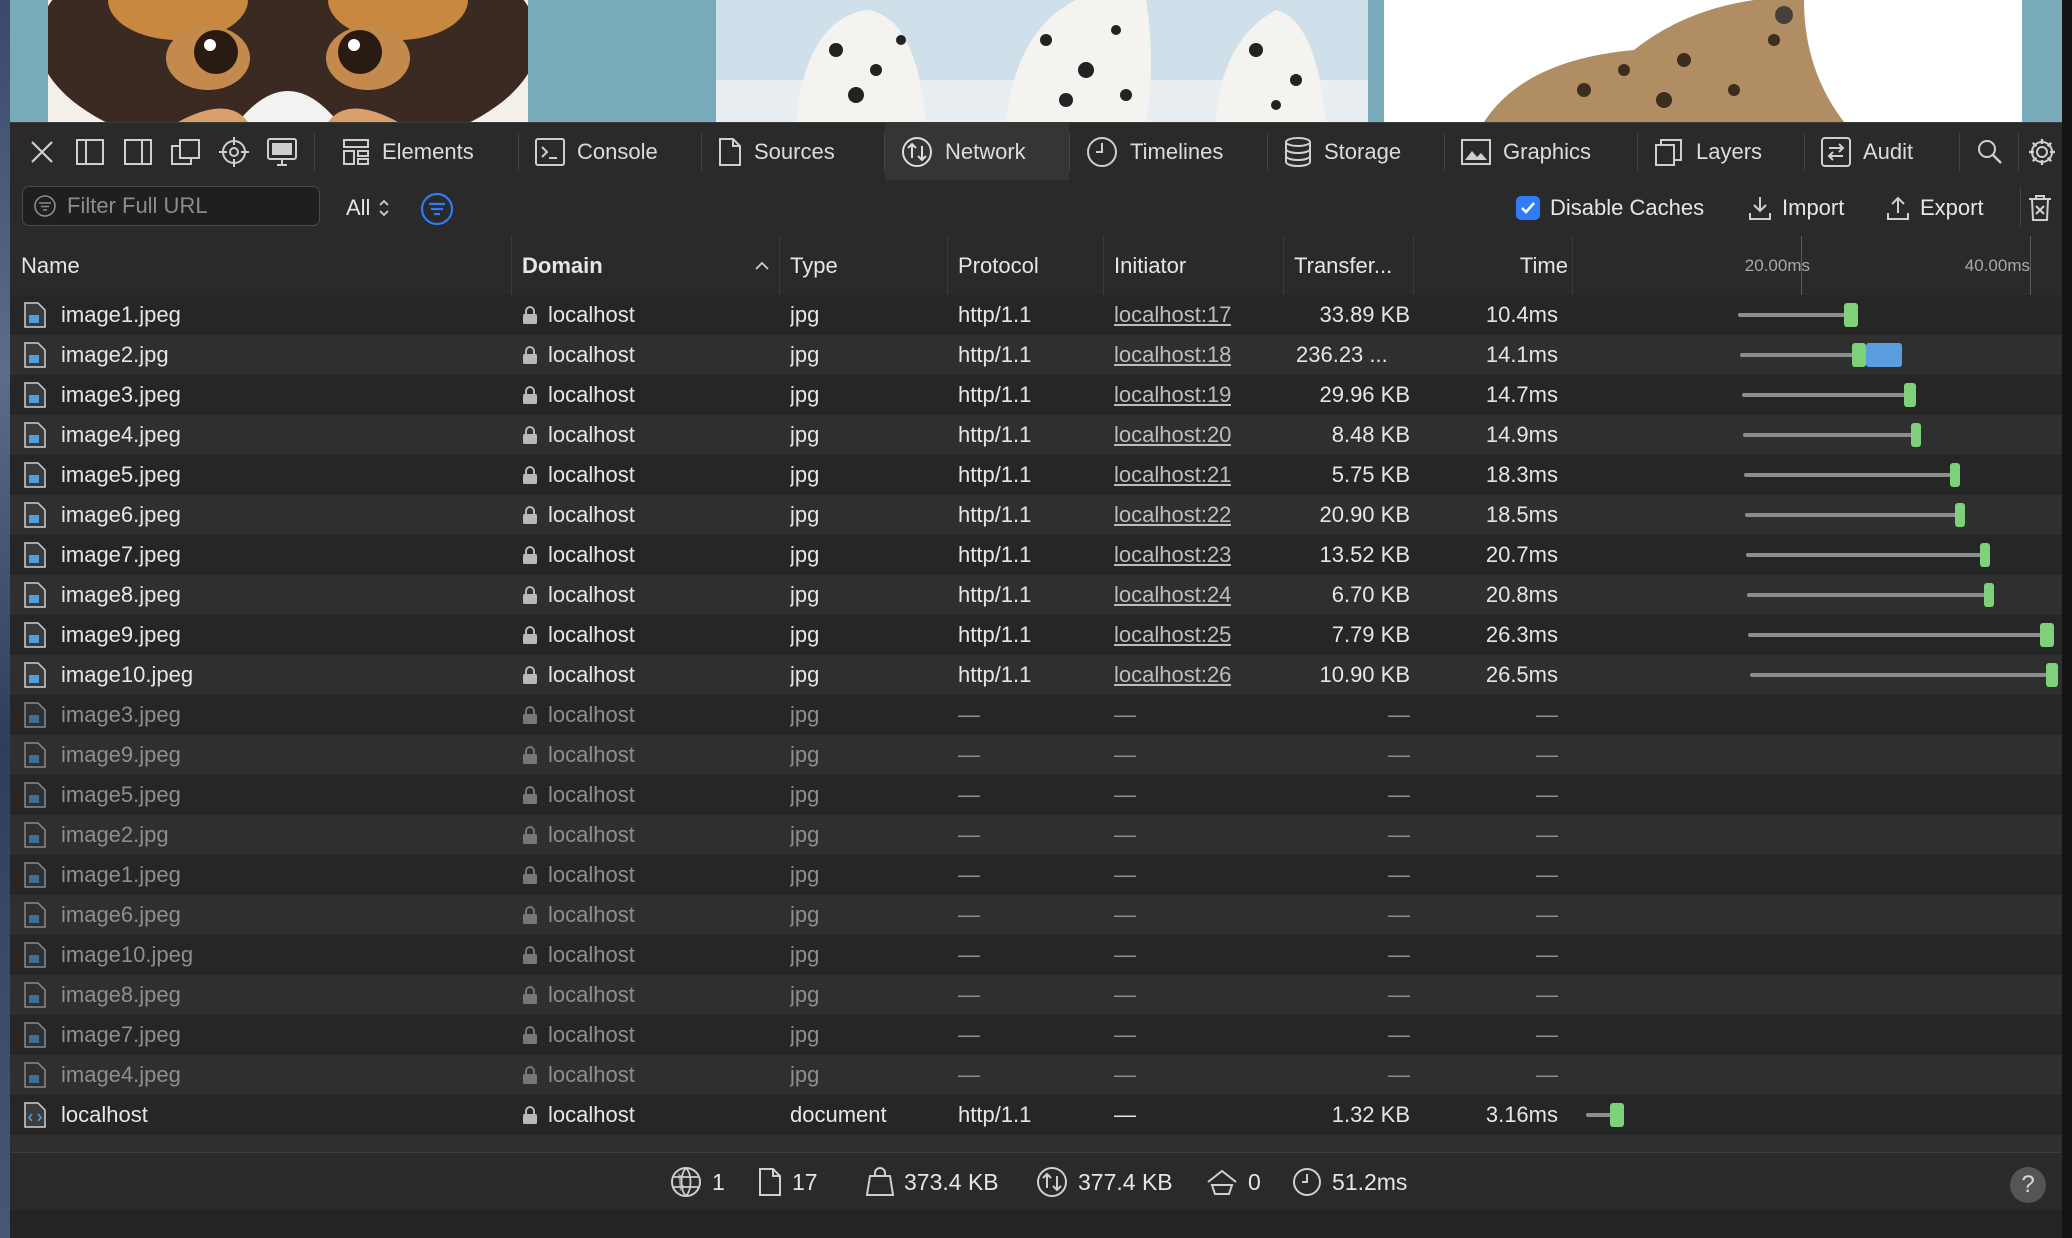 The height and width of the screenshot is (1238, 2072). I want to click on dock-right-icon, so click(138, 152).